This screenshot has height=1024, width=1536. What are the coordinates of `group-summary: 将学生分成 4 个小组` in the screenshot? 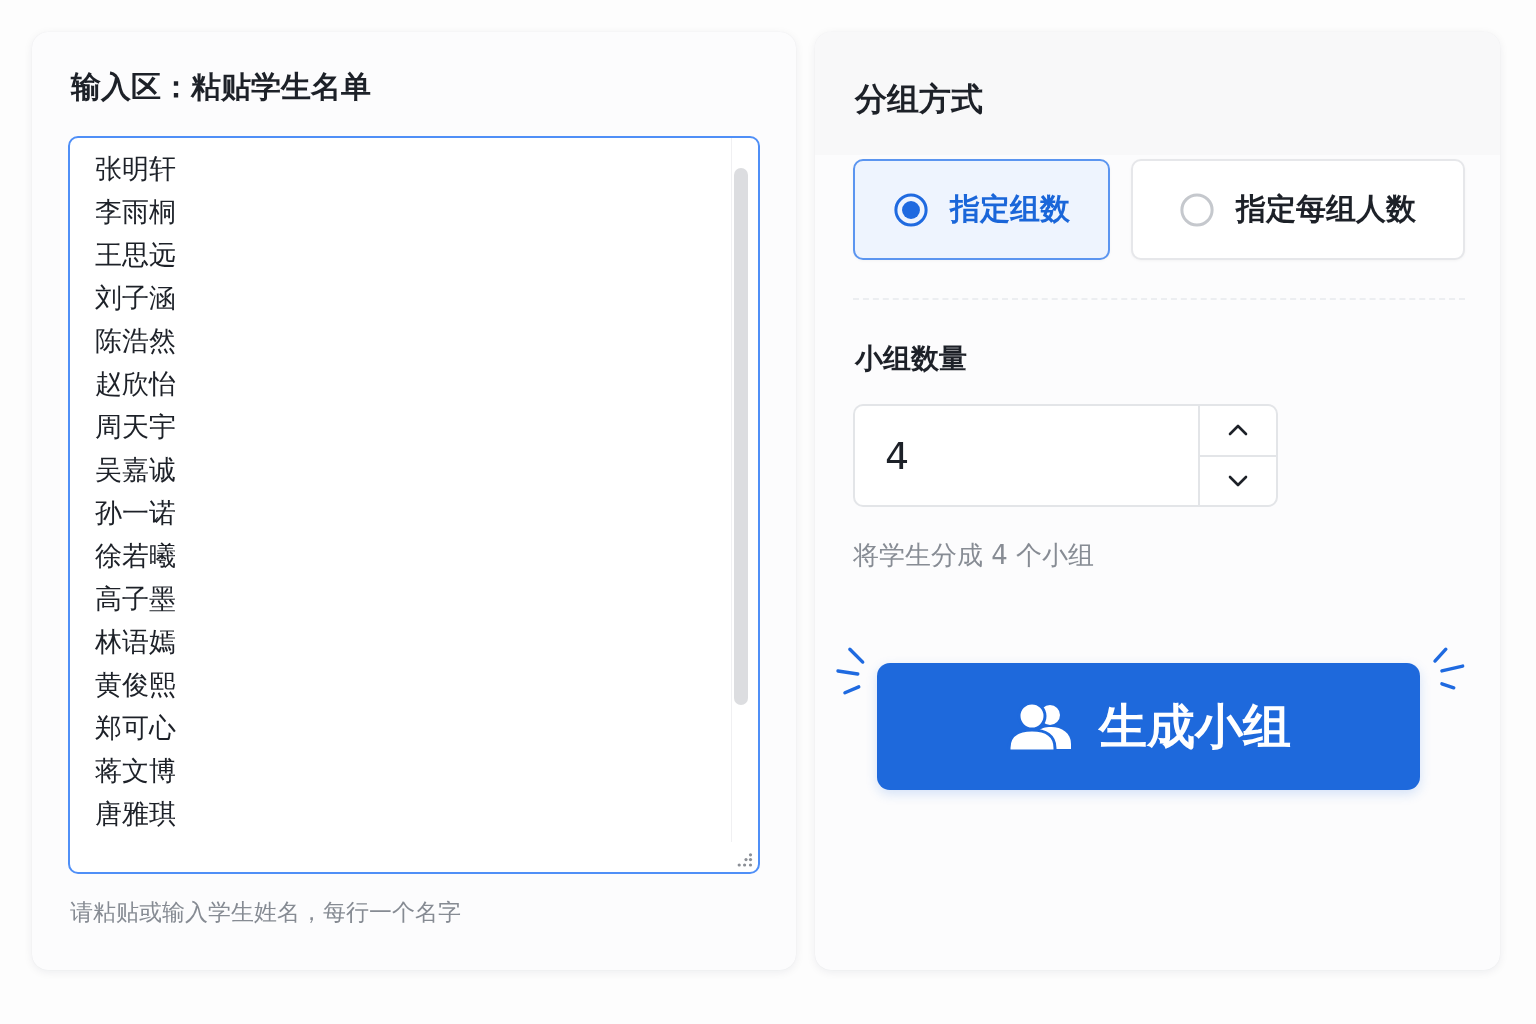 It's located at (974, 555).